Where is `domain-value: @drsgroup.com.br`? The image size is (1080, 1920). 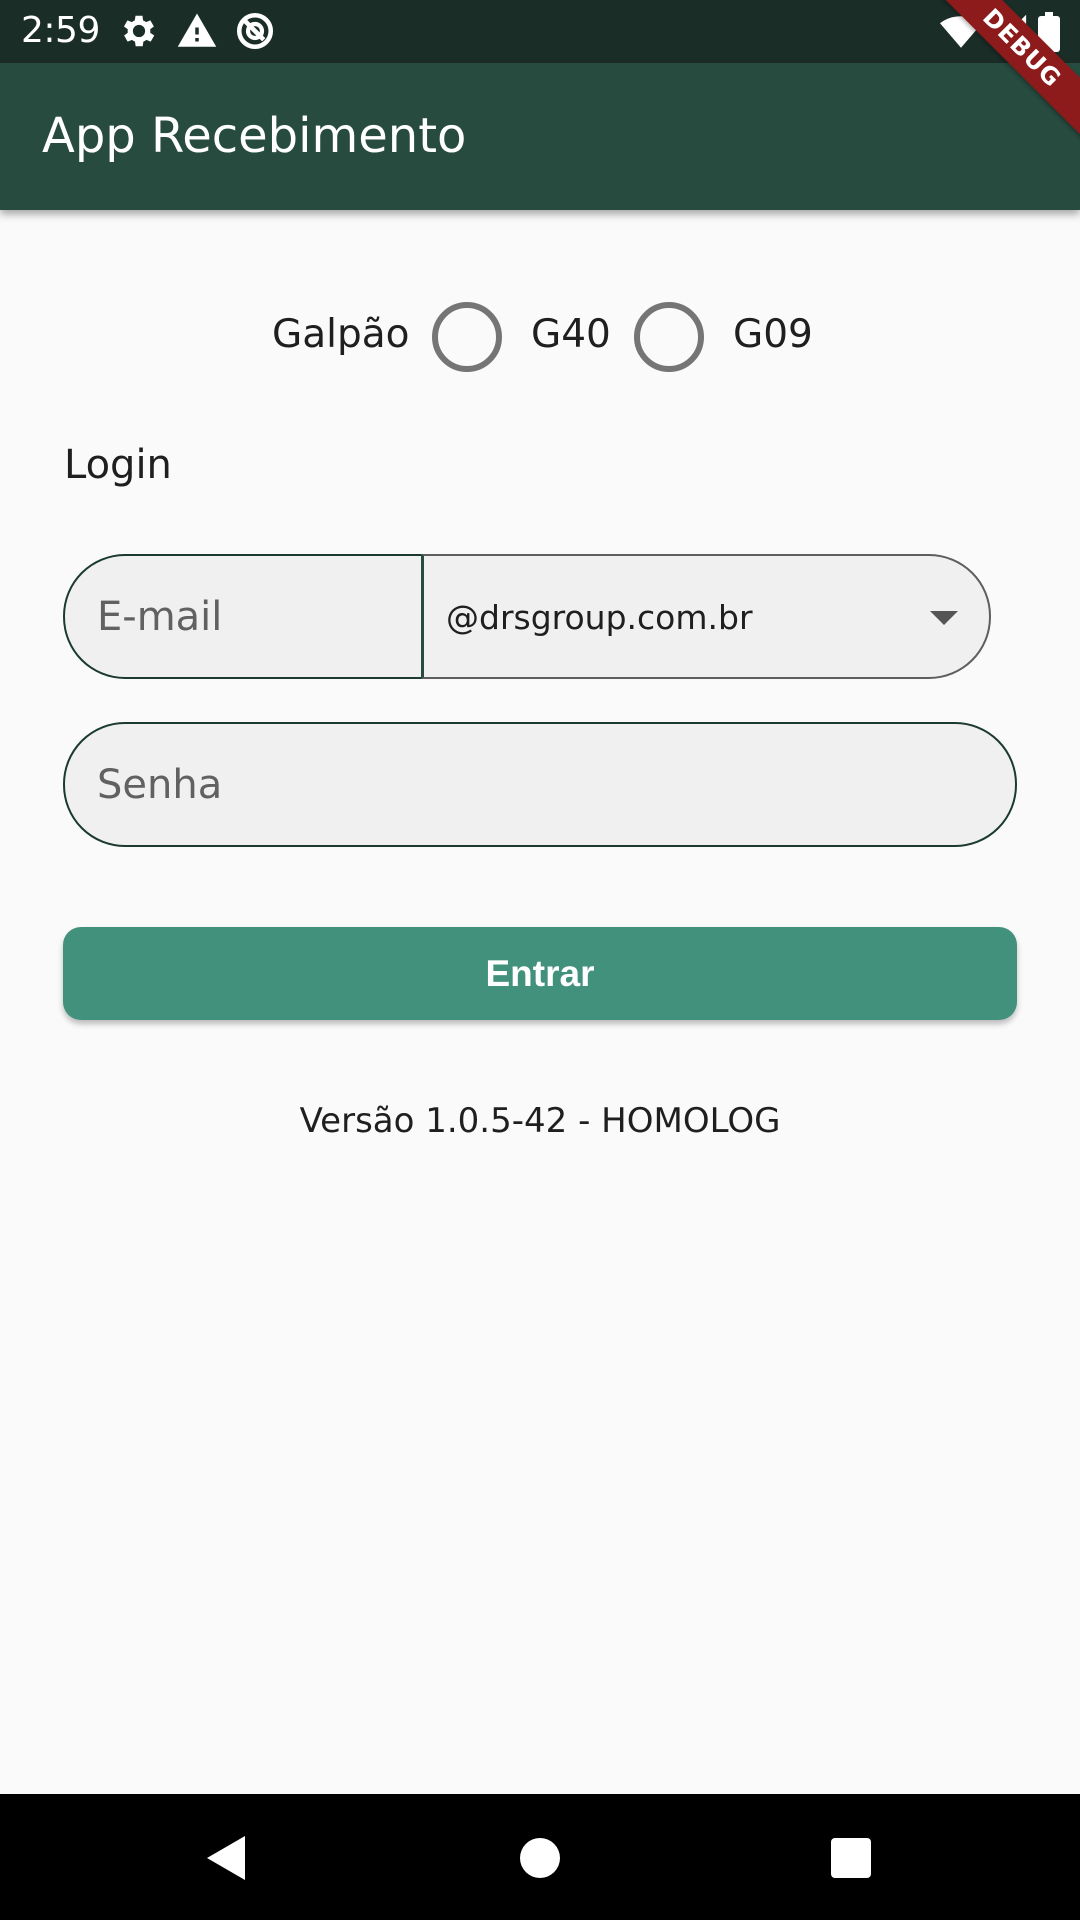 domain-value: @drsgroup.com.br is located at coordinates (599, 617).